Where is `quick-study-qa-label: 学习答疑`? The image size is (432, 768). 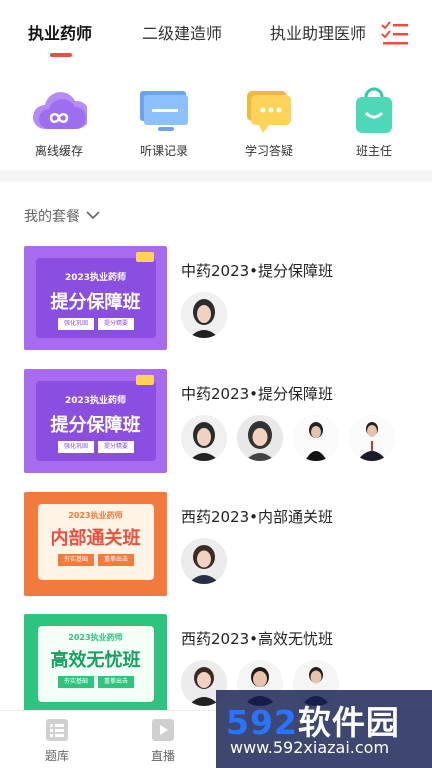 quick-study-qa-label: 学习答疑 is located at coordinates (268, 151).